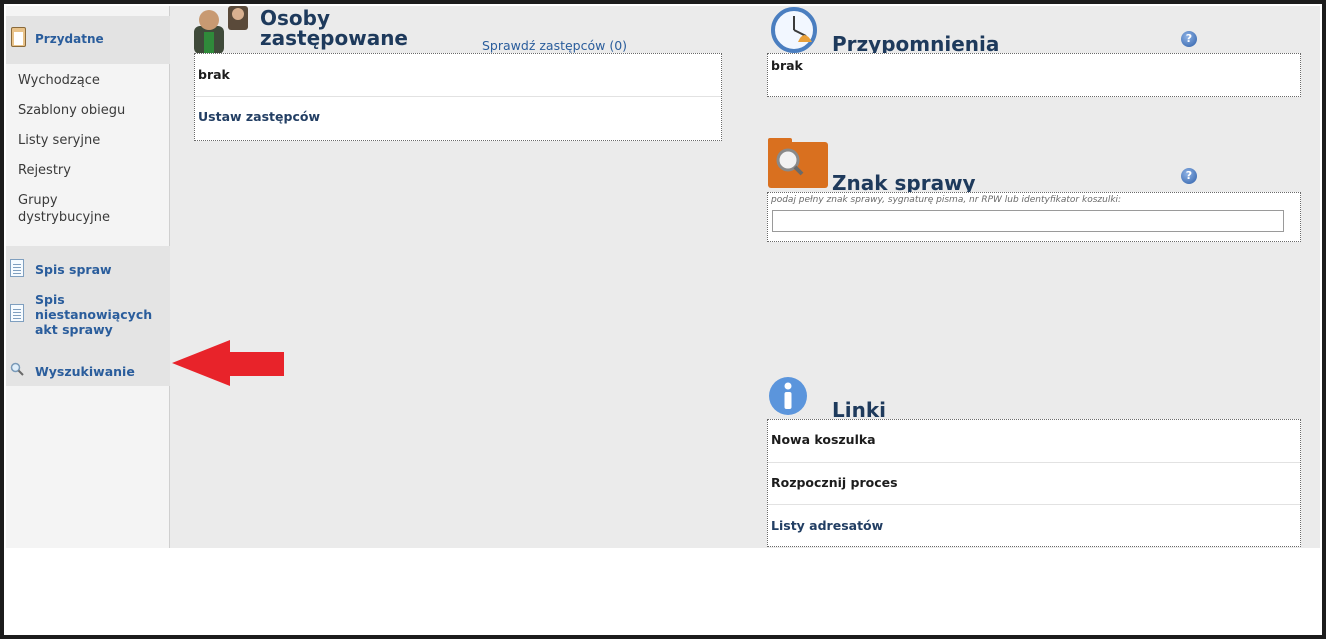 This screenshot has width=1326, height=639. I want to click on links-row: Rozpocznij proces, so click(1034, 484).